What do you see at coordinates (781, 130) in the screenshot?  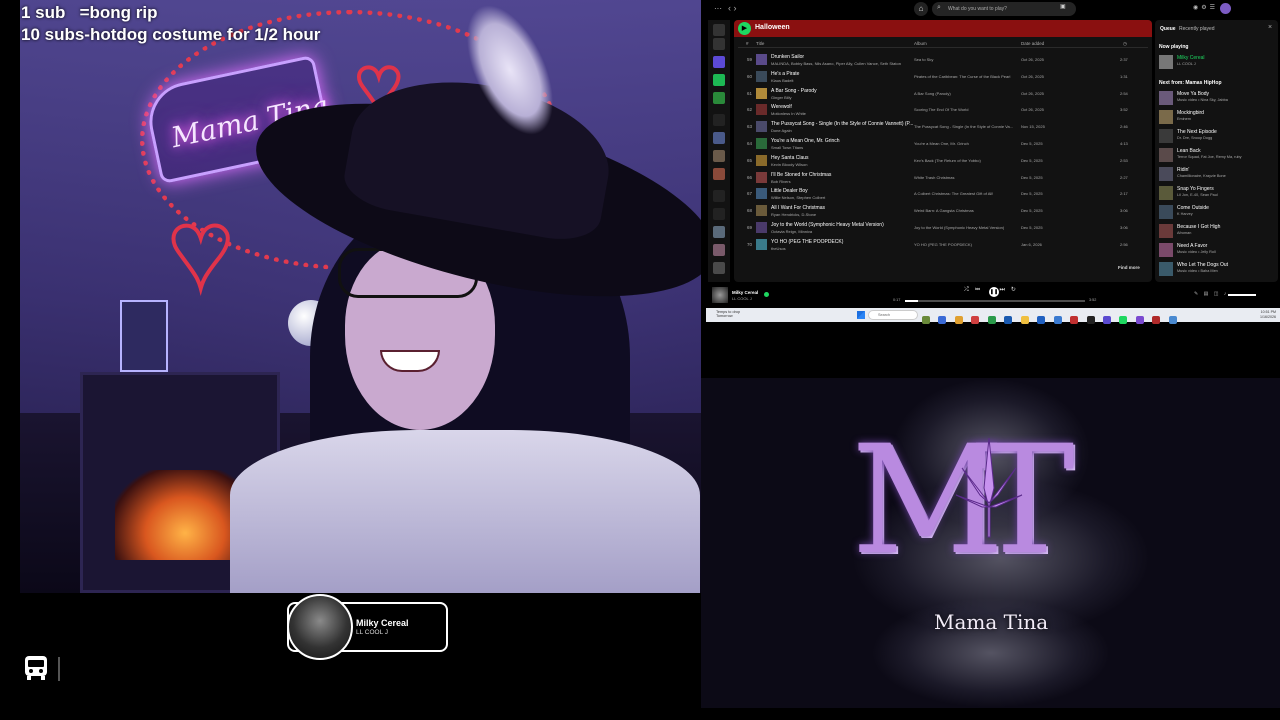 I see `track-artist: Done Again` at bounding box center [781, 130].